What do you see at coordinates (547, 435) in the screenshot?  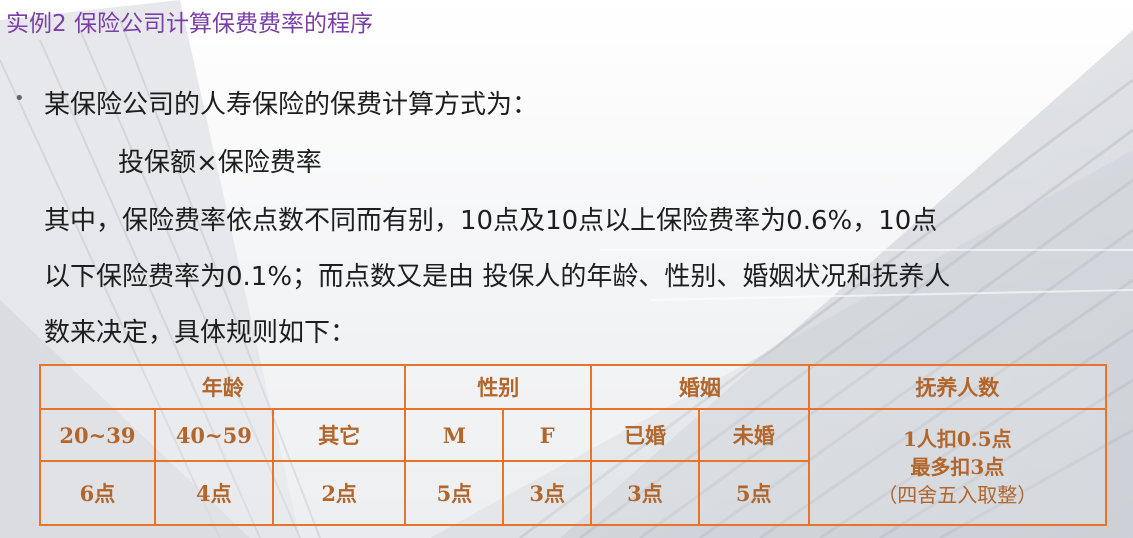 I see `table-cell: F` at bounding box center [547, 435].